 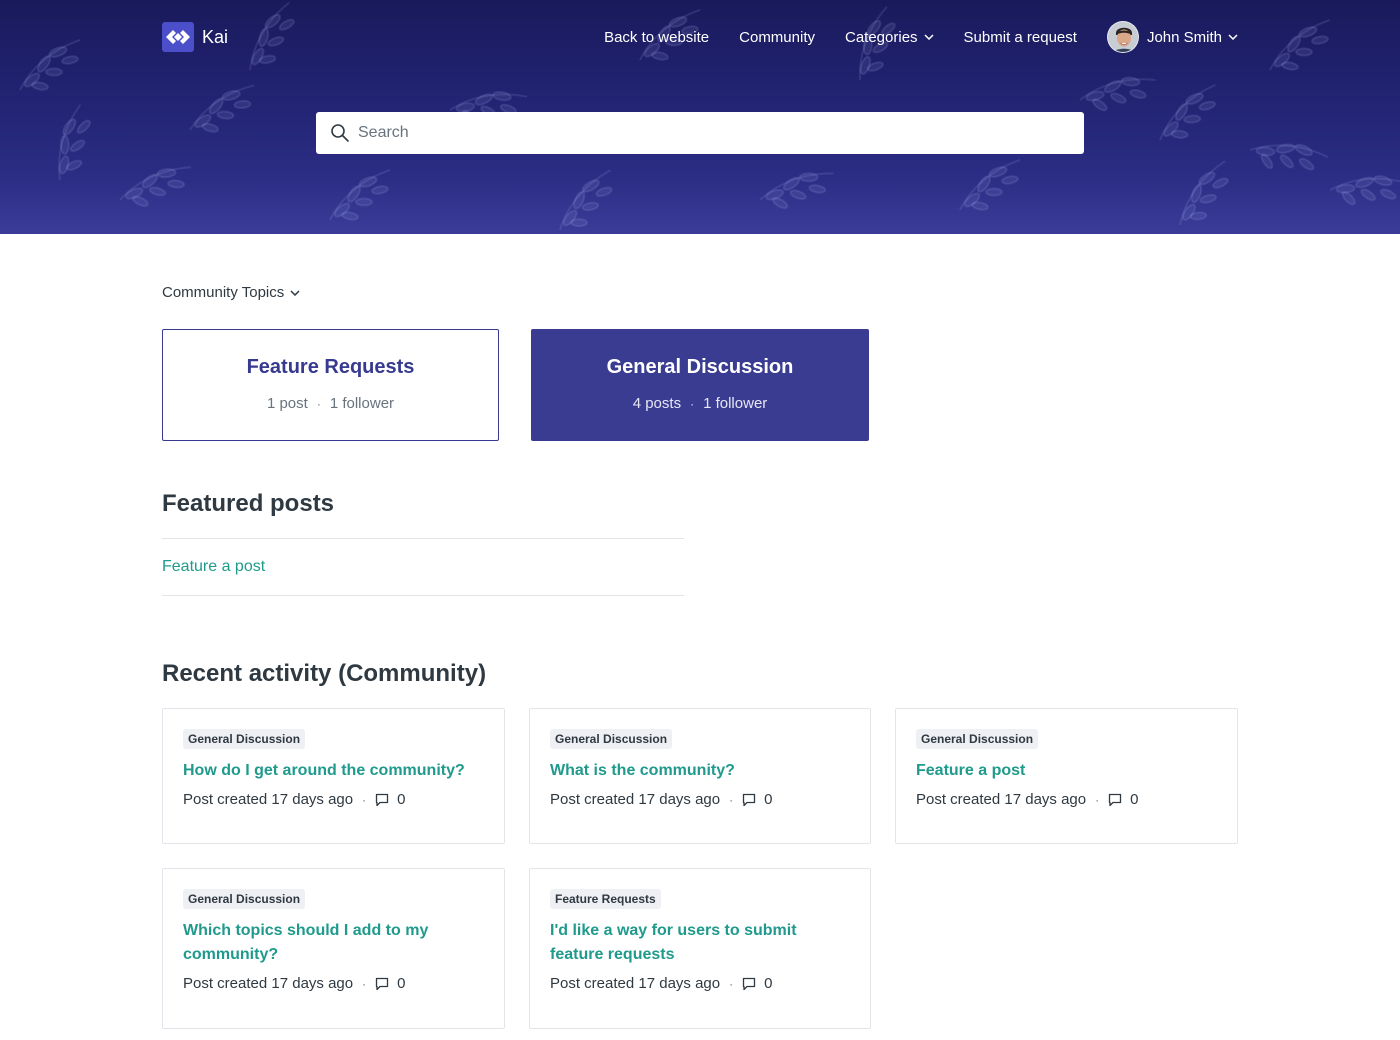 What do you see at coordinates (700, 367) in the screenshot?
I see `topic-title: General Discussion` at bounding box center [700, 367].